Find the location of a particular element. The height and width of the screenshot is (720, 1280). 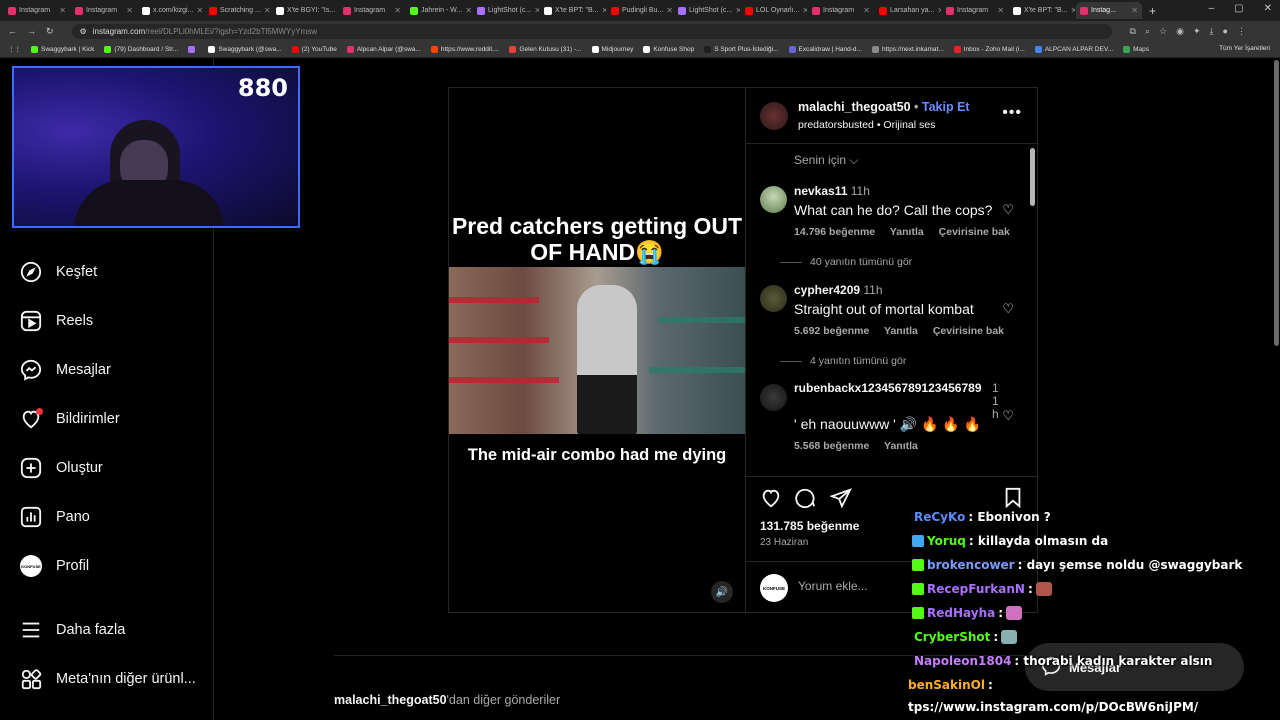

more-posts-username: malachi_thegoat50 is located at coordinates (390, 700).